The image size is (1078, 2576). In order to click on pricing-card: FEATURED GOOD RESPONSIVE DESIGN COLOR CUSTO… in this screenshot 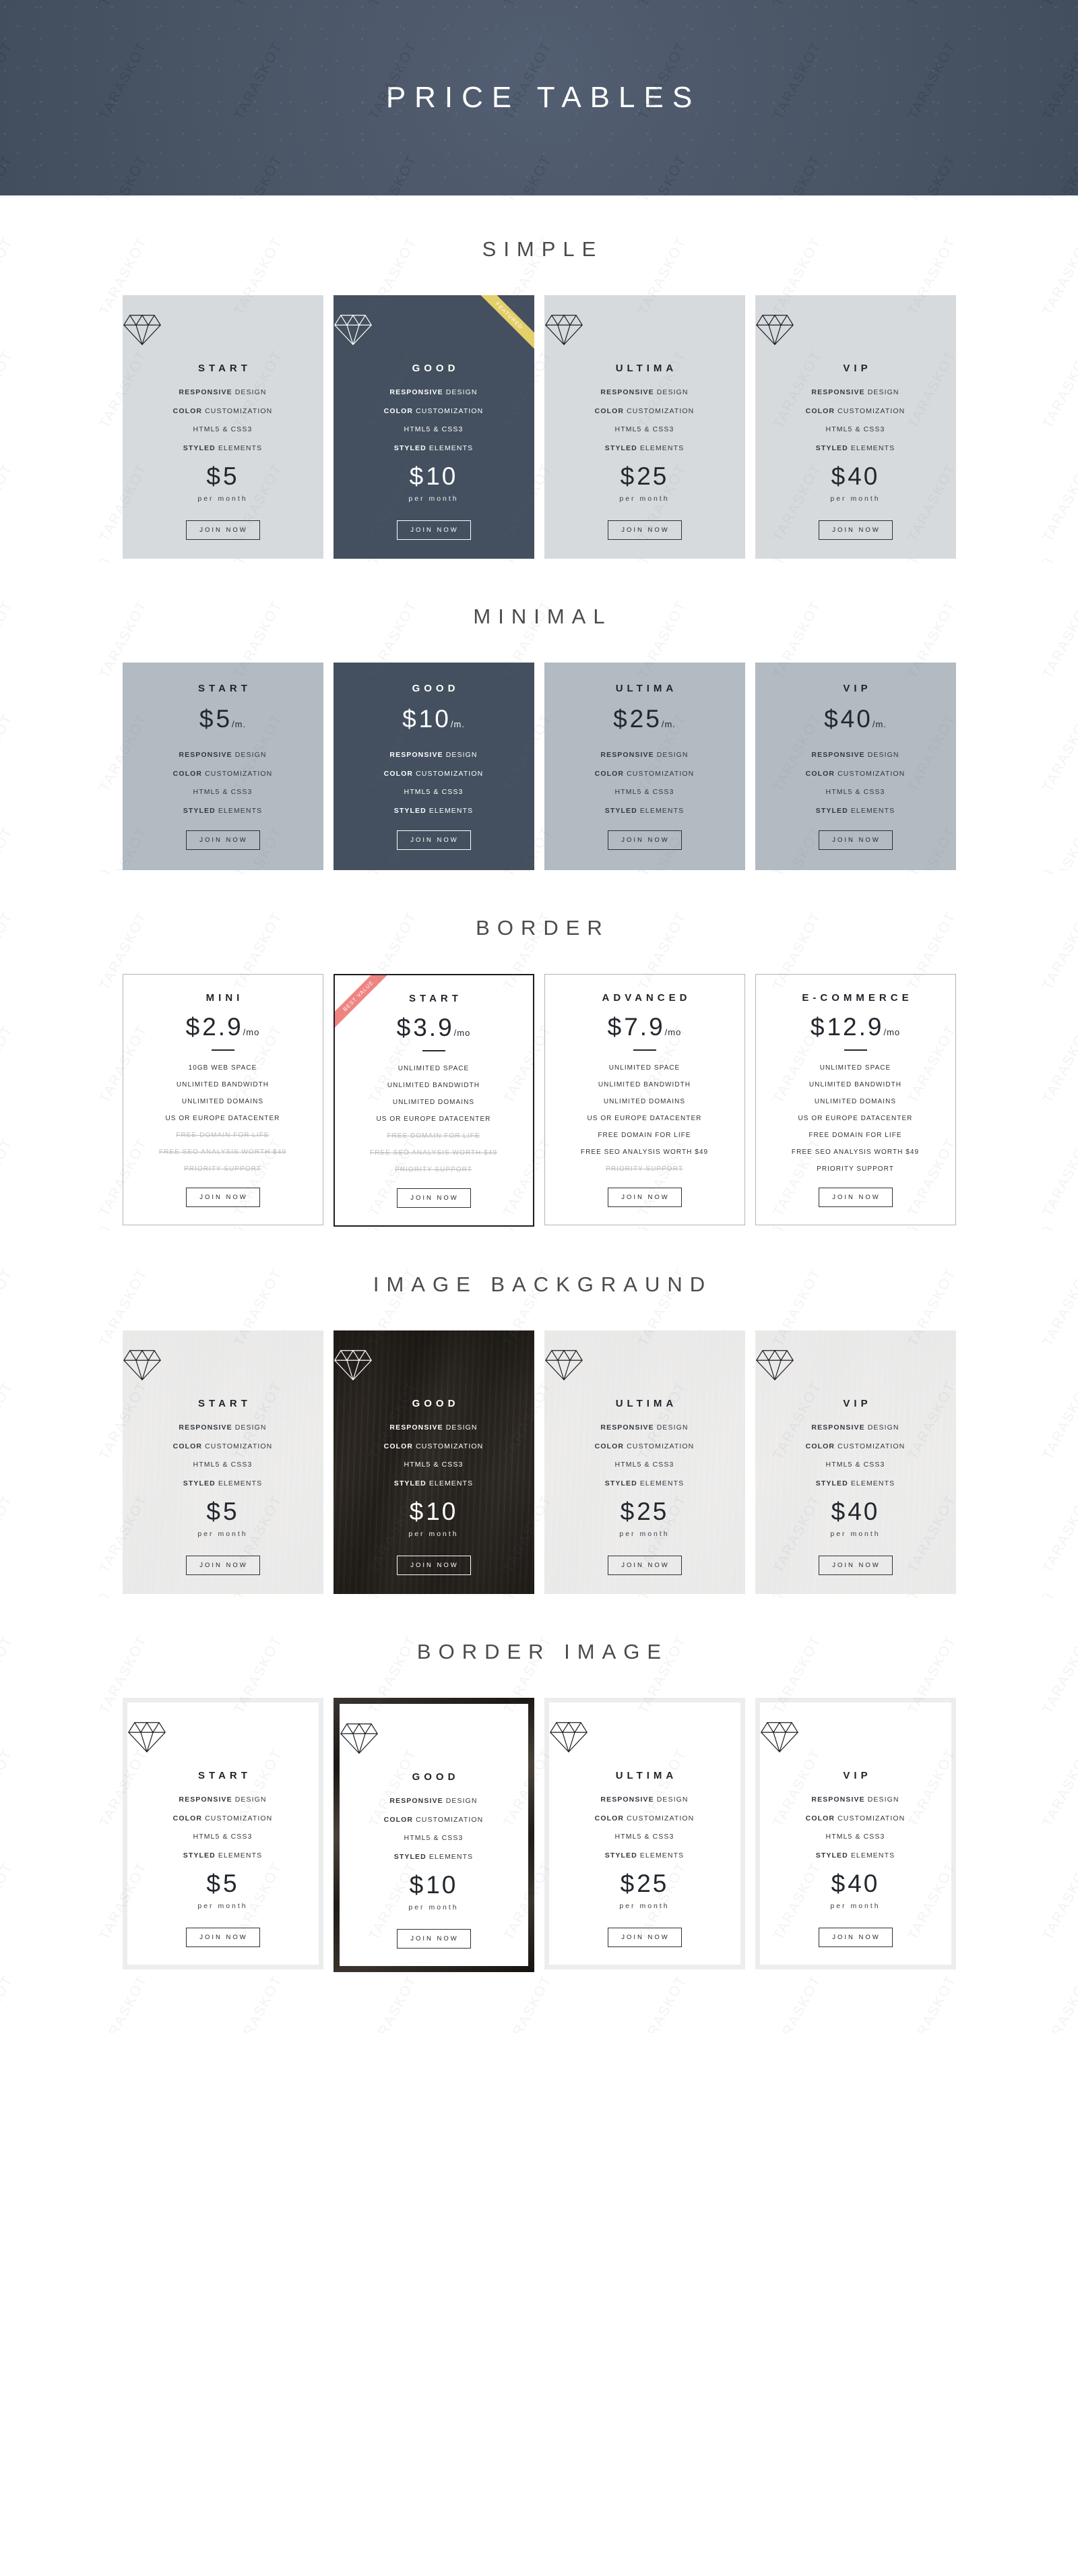, I will do `click(433, 427)`.